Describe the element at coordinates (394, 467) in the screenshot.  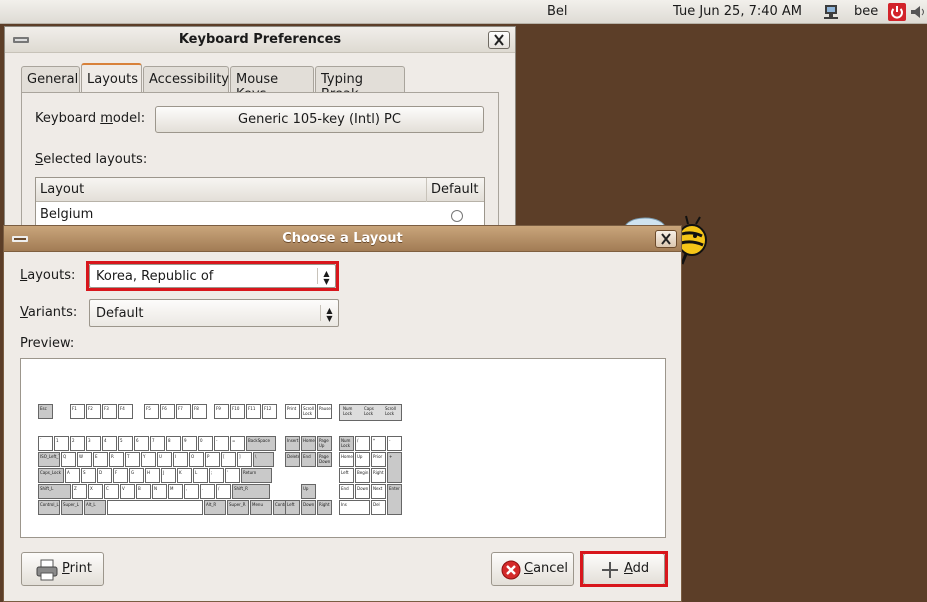
I see `key-numpad-plus: +` at that location.